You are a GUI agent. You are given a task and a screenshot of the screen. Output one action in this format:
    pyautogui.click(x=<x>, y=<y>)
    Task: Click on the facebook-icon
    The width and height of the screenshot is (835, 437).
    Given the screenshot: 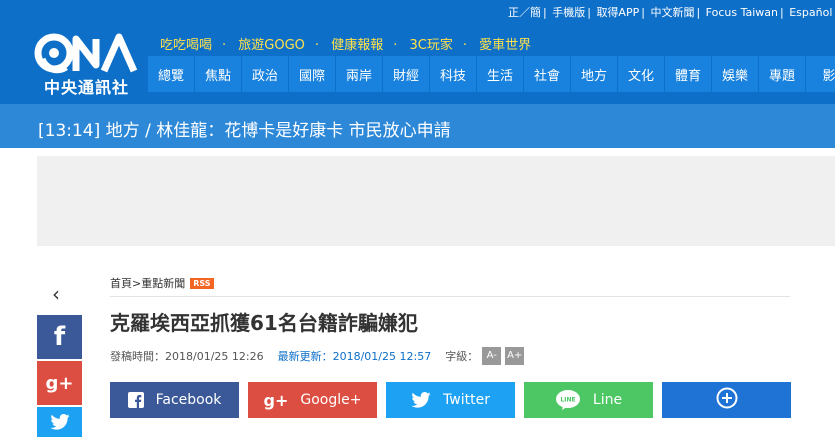 What is the action you would take?
    pyautogui.click(x=135, y=400)
    